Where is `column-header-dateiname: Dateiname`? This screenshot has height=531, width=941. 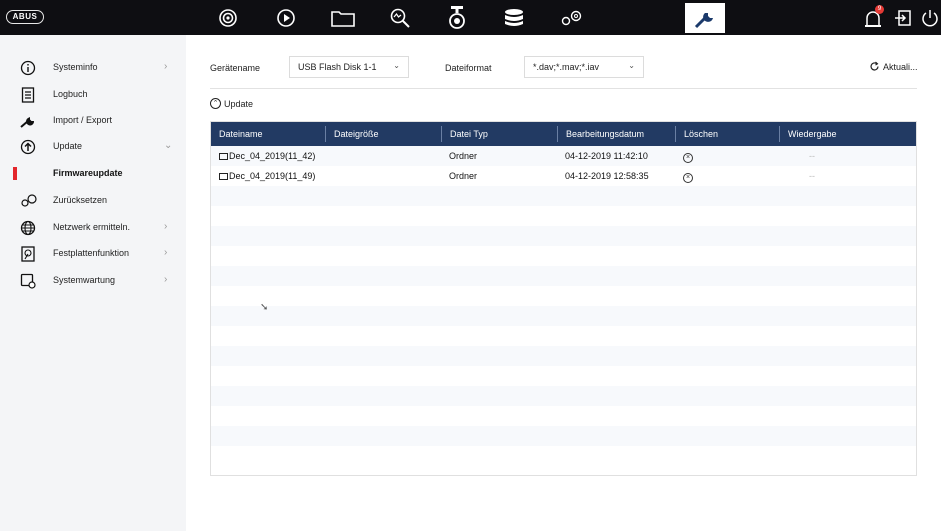 column-header-dateiname: Dateiname is located at coordinates (268, 134).